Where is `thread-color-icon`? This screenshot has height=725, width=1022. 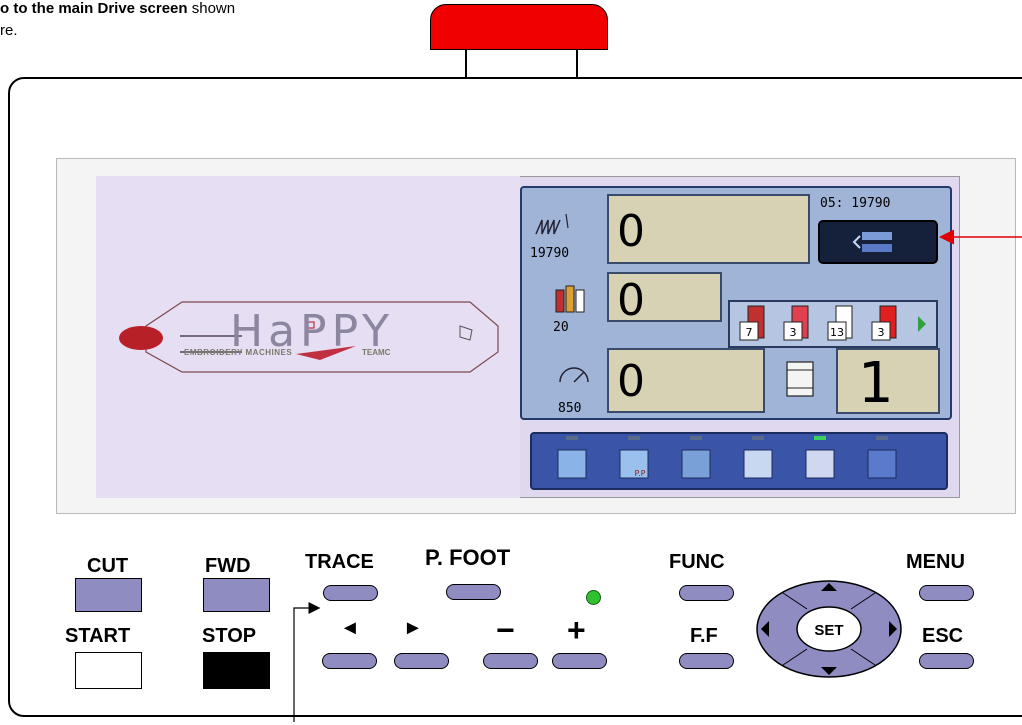 thread-color-icon is located at coordinates (570, 302).